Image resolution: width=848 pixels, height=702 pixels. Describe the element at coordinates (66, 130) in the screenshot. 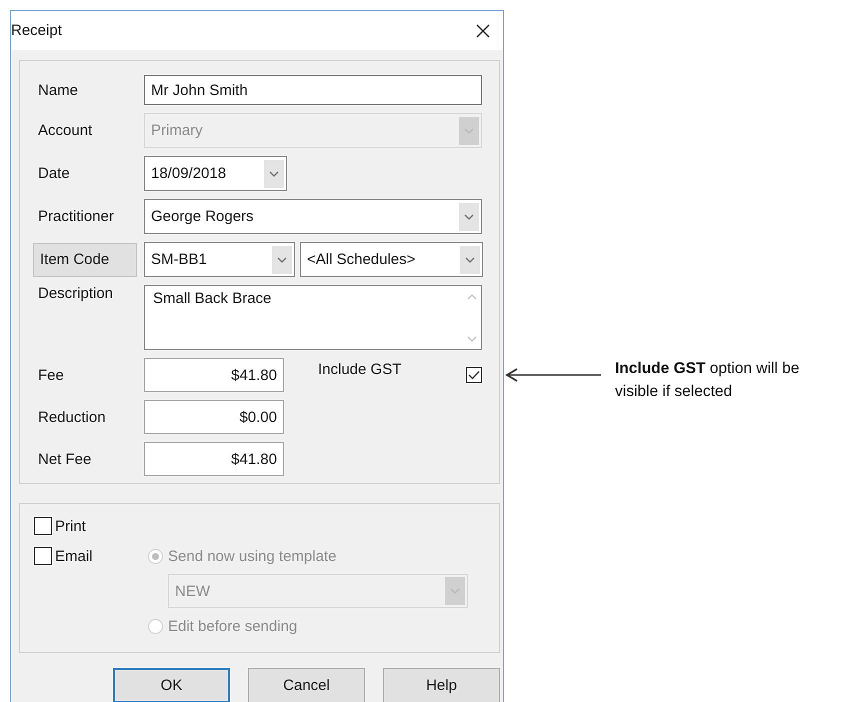

I see `field-label: Account` at that location.